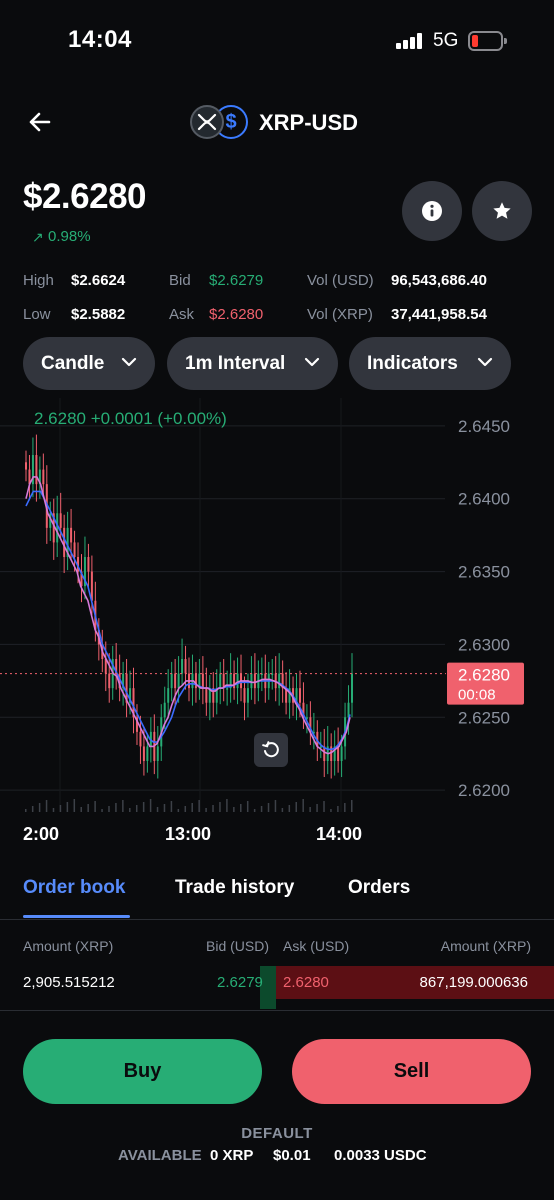 This screenshot has height=1200, width=554. I want to click on info-button, so click(432, 211).